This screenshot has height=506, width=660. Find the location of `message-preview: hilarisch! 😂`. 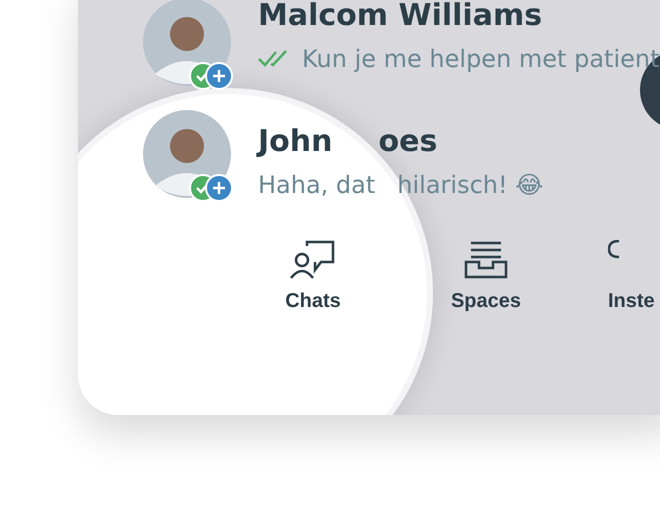

message-preview: hilarisch! 😂 is located at coordinates (470, 185).